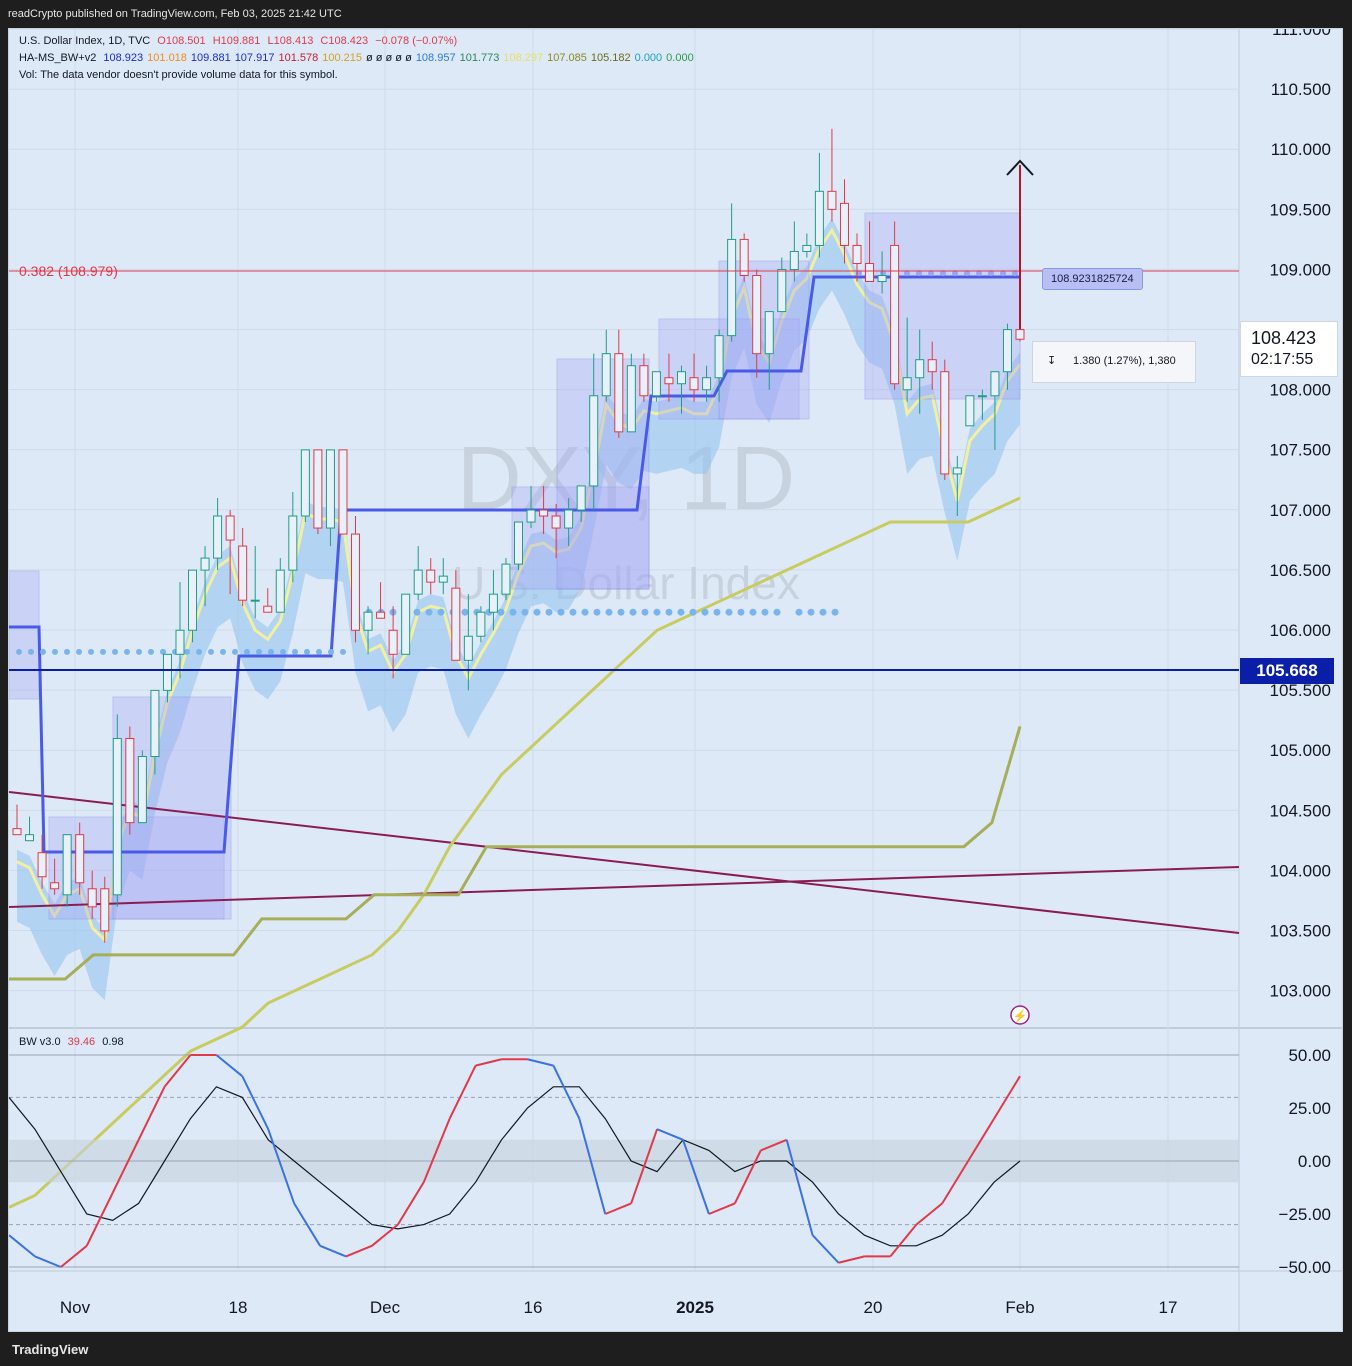 The height and width of the screenshot is (1366, 1352). I want to click on support-price-tag: 105.668, so click(1287, 671).